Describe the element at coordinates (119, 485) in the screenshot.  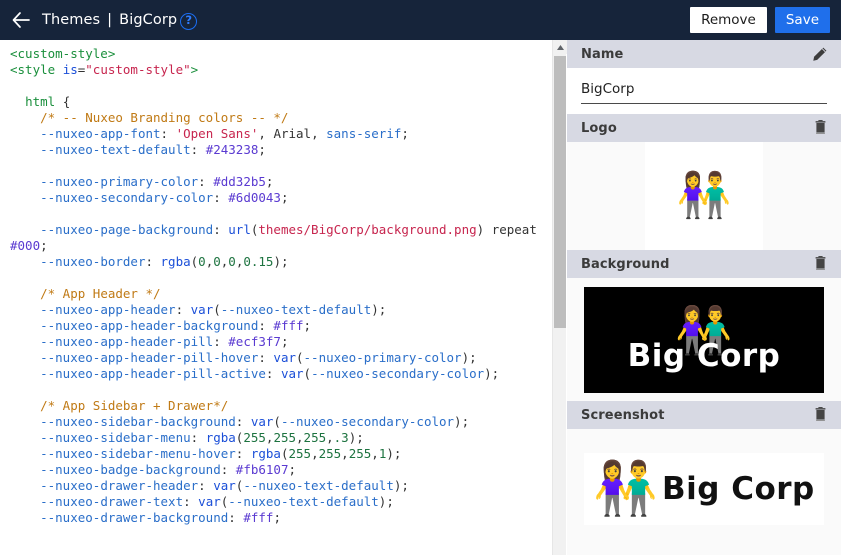
I see `code-token: --nuxeo-drawer-header` at that location.